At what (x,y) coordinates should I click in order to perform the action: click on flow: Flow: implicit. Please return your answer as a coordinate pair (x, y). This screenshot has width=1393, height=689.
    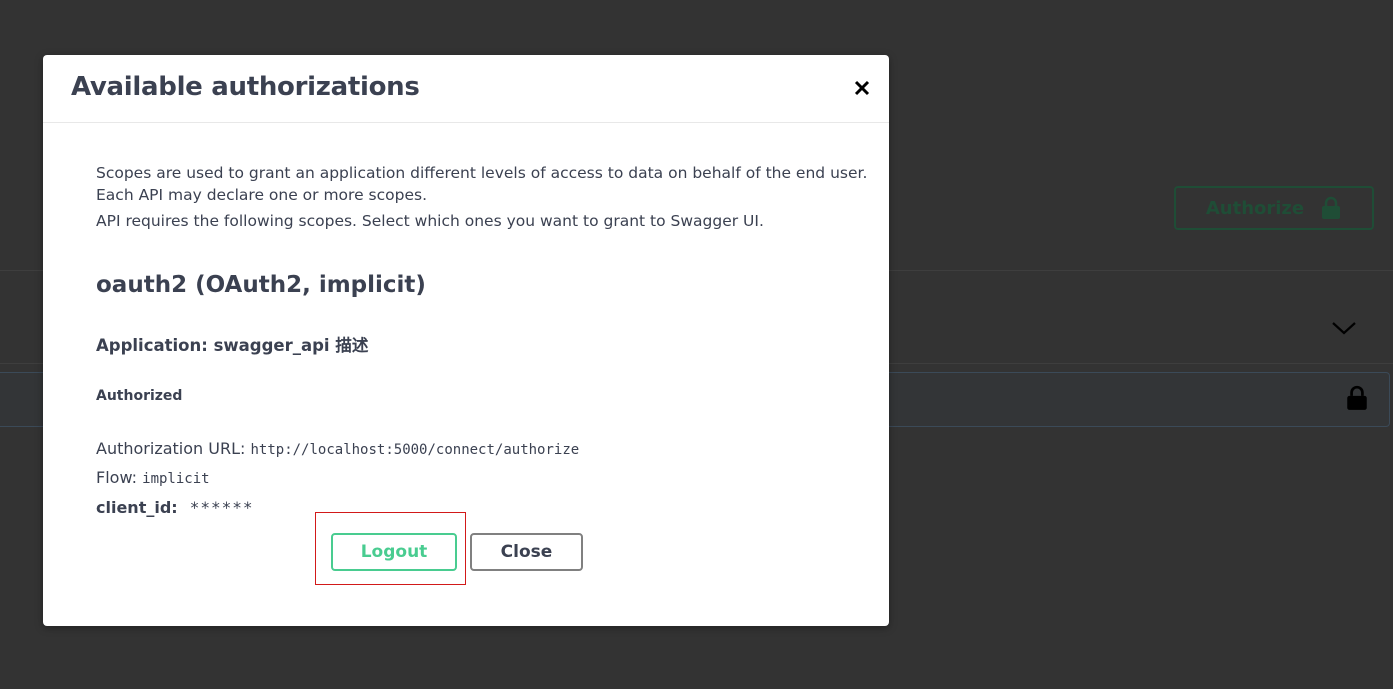
    Looking at the image, I should click on (153, 477).